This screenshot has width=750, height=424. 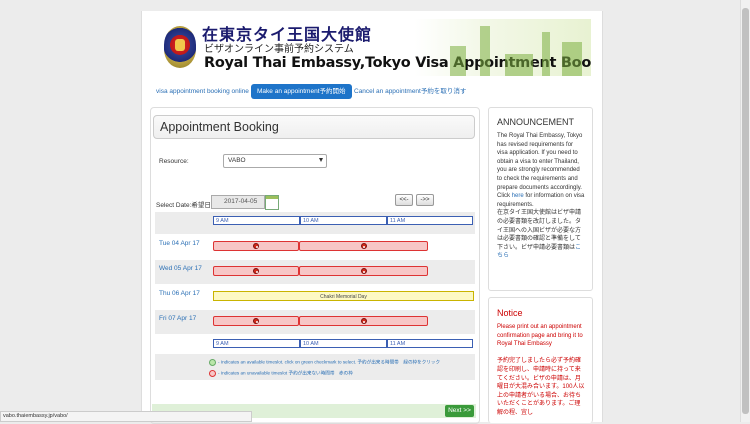 I want to click on nav-make-appointment: Make an appointment予約開始, so click(x=301, y=91).